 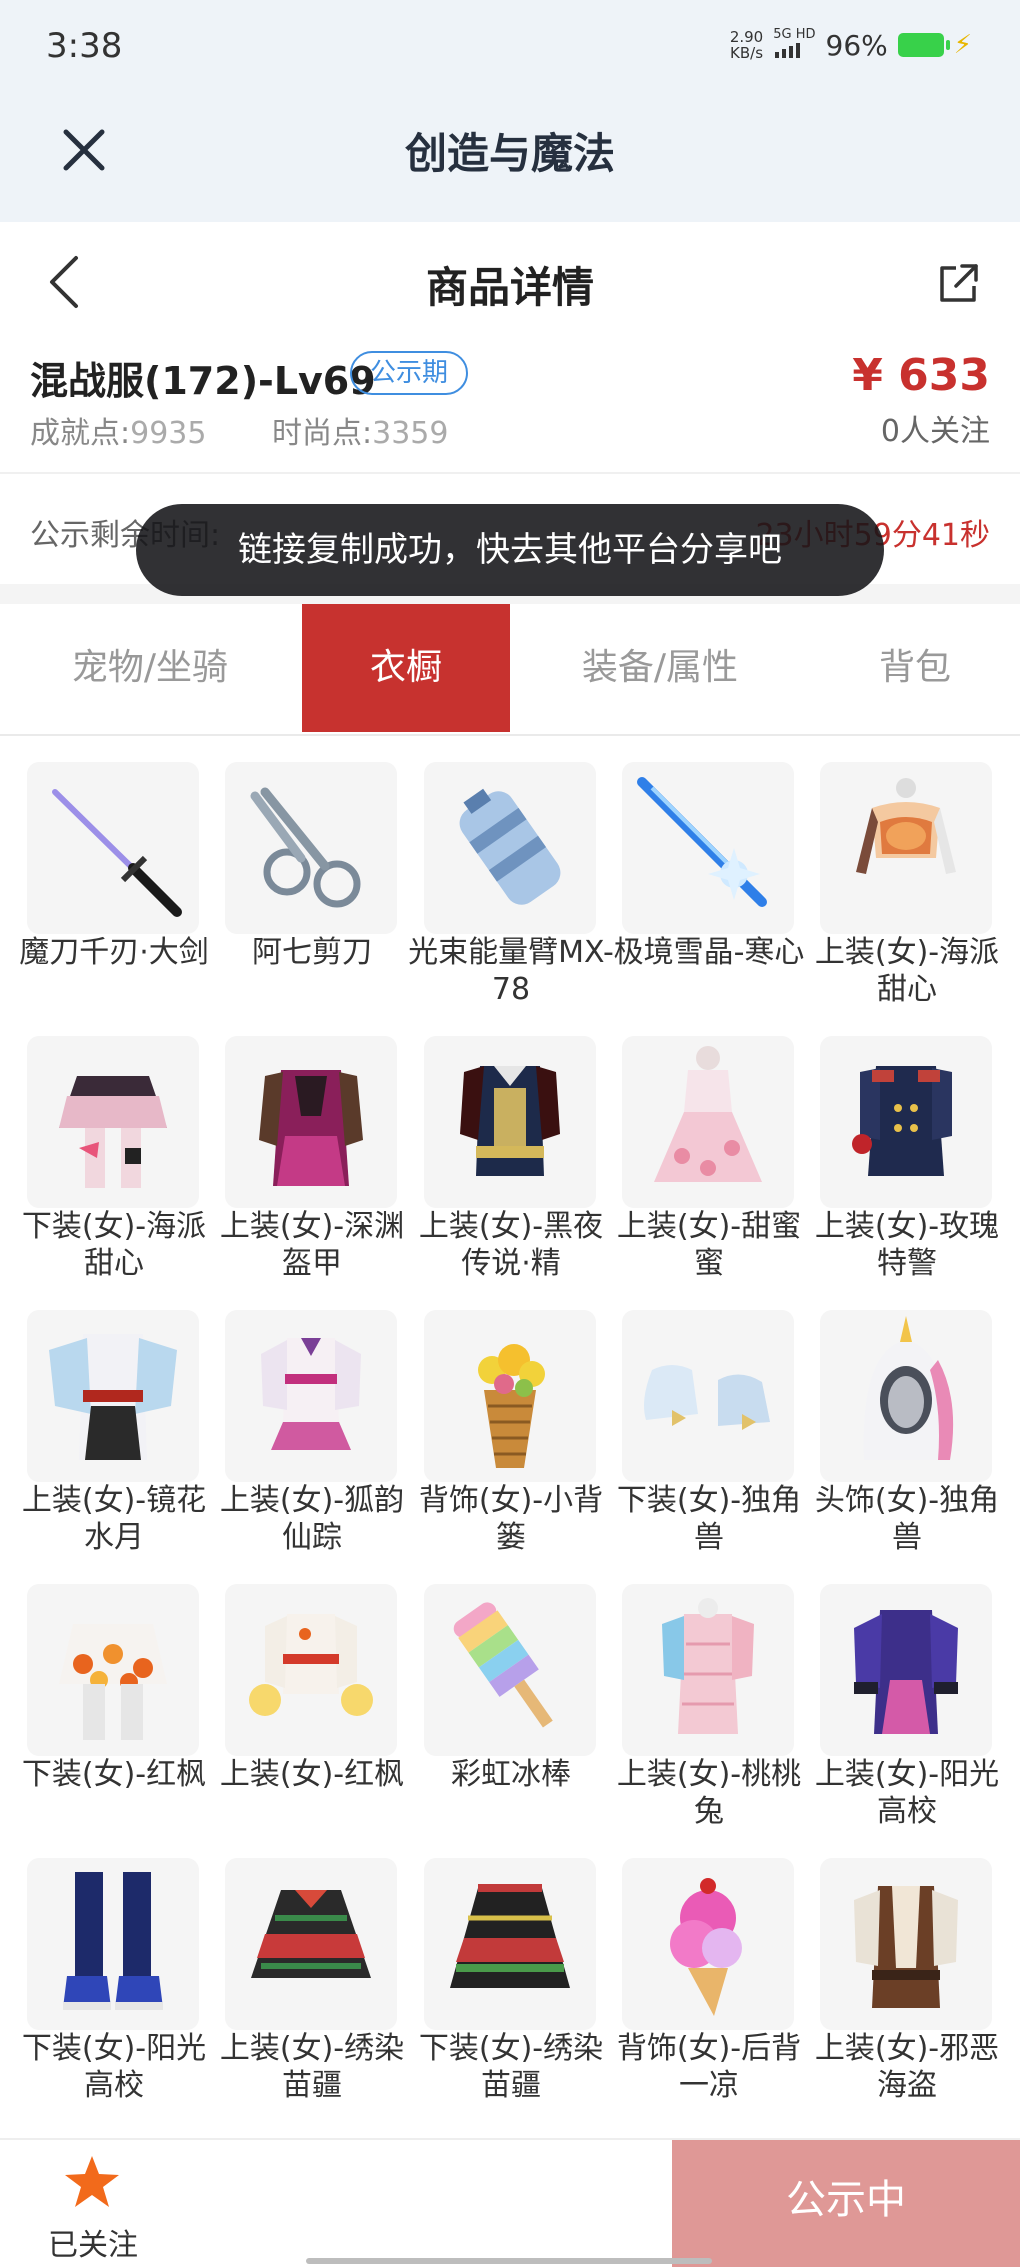 I want to click on item-label: 上装(女)-玫瑰特警, so click(x=907, y=1245).